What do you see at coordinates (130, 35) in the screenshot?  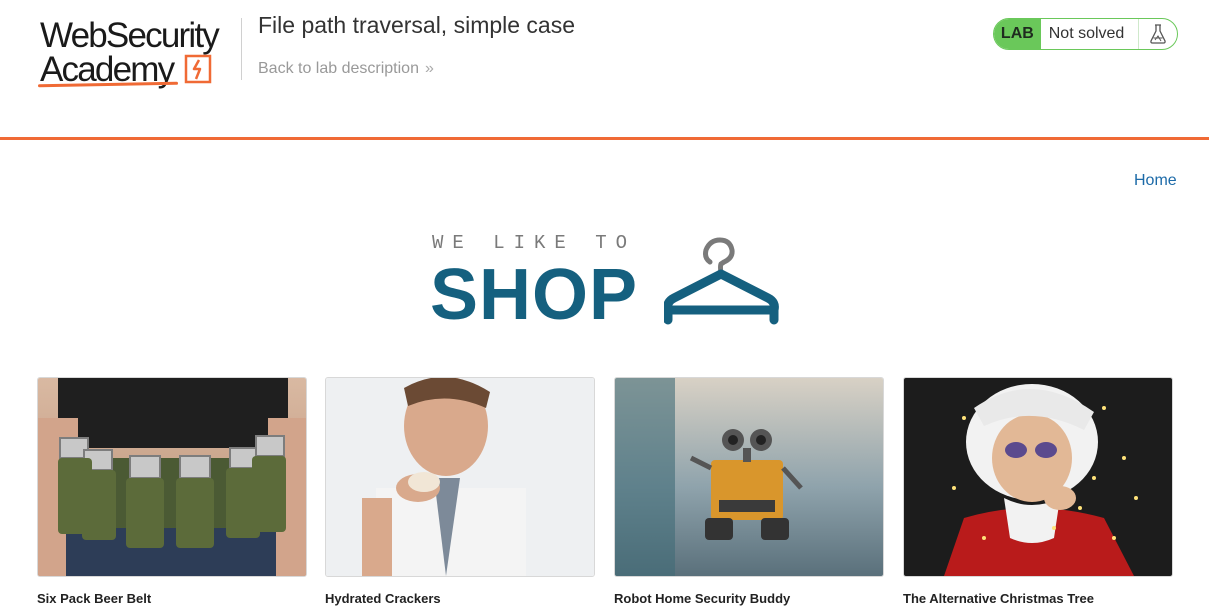 I see `logo-line1: WebSecurity` at bounding box center [130, 35].